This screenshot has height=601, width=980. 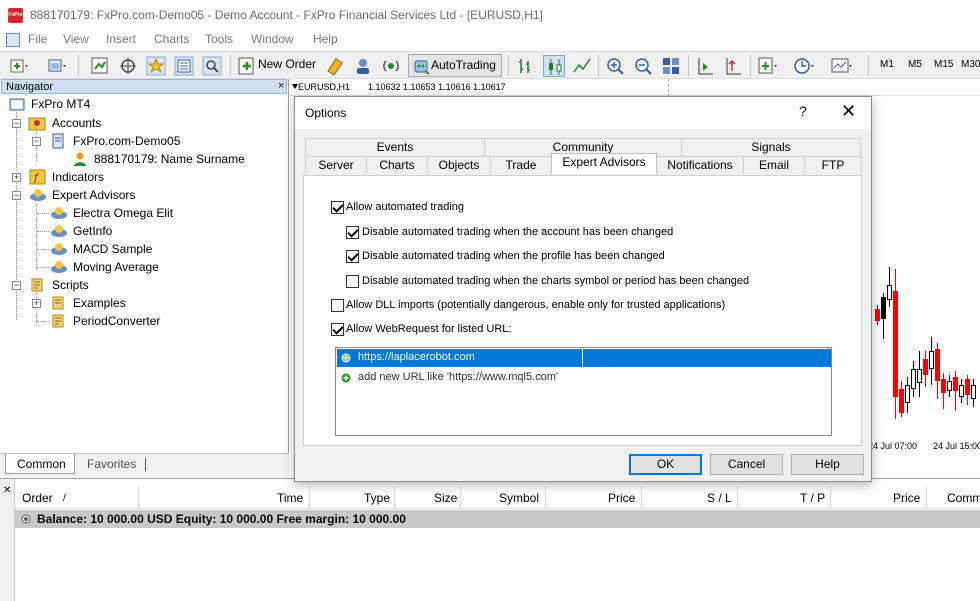 What do you see at coordinates (36, 303) in the screenshot?
I see `examples-expand-toggle: +` at bounding box center [36, 303].